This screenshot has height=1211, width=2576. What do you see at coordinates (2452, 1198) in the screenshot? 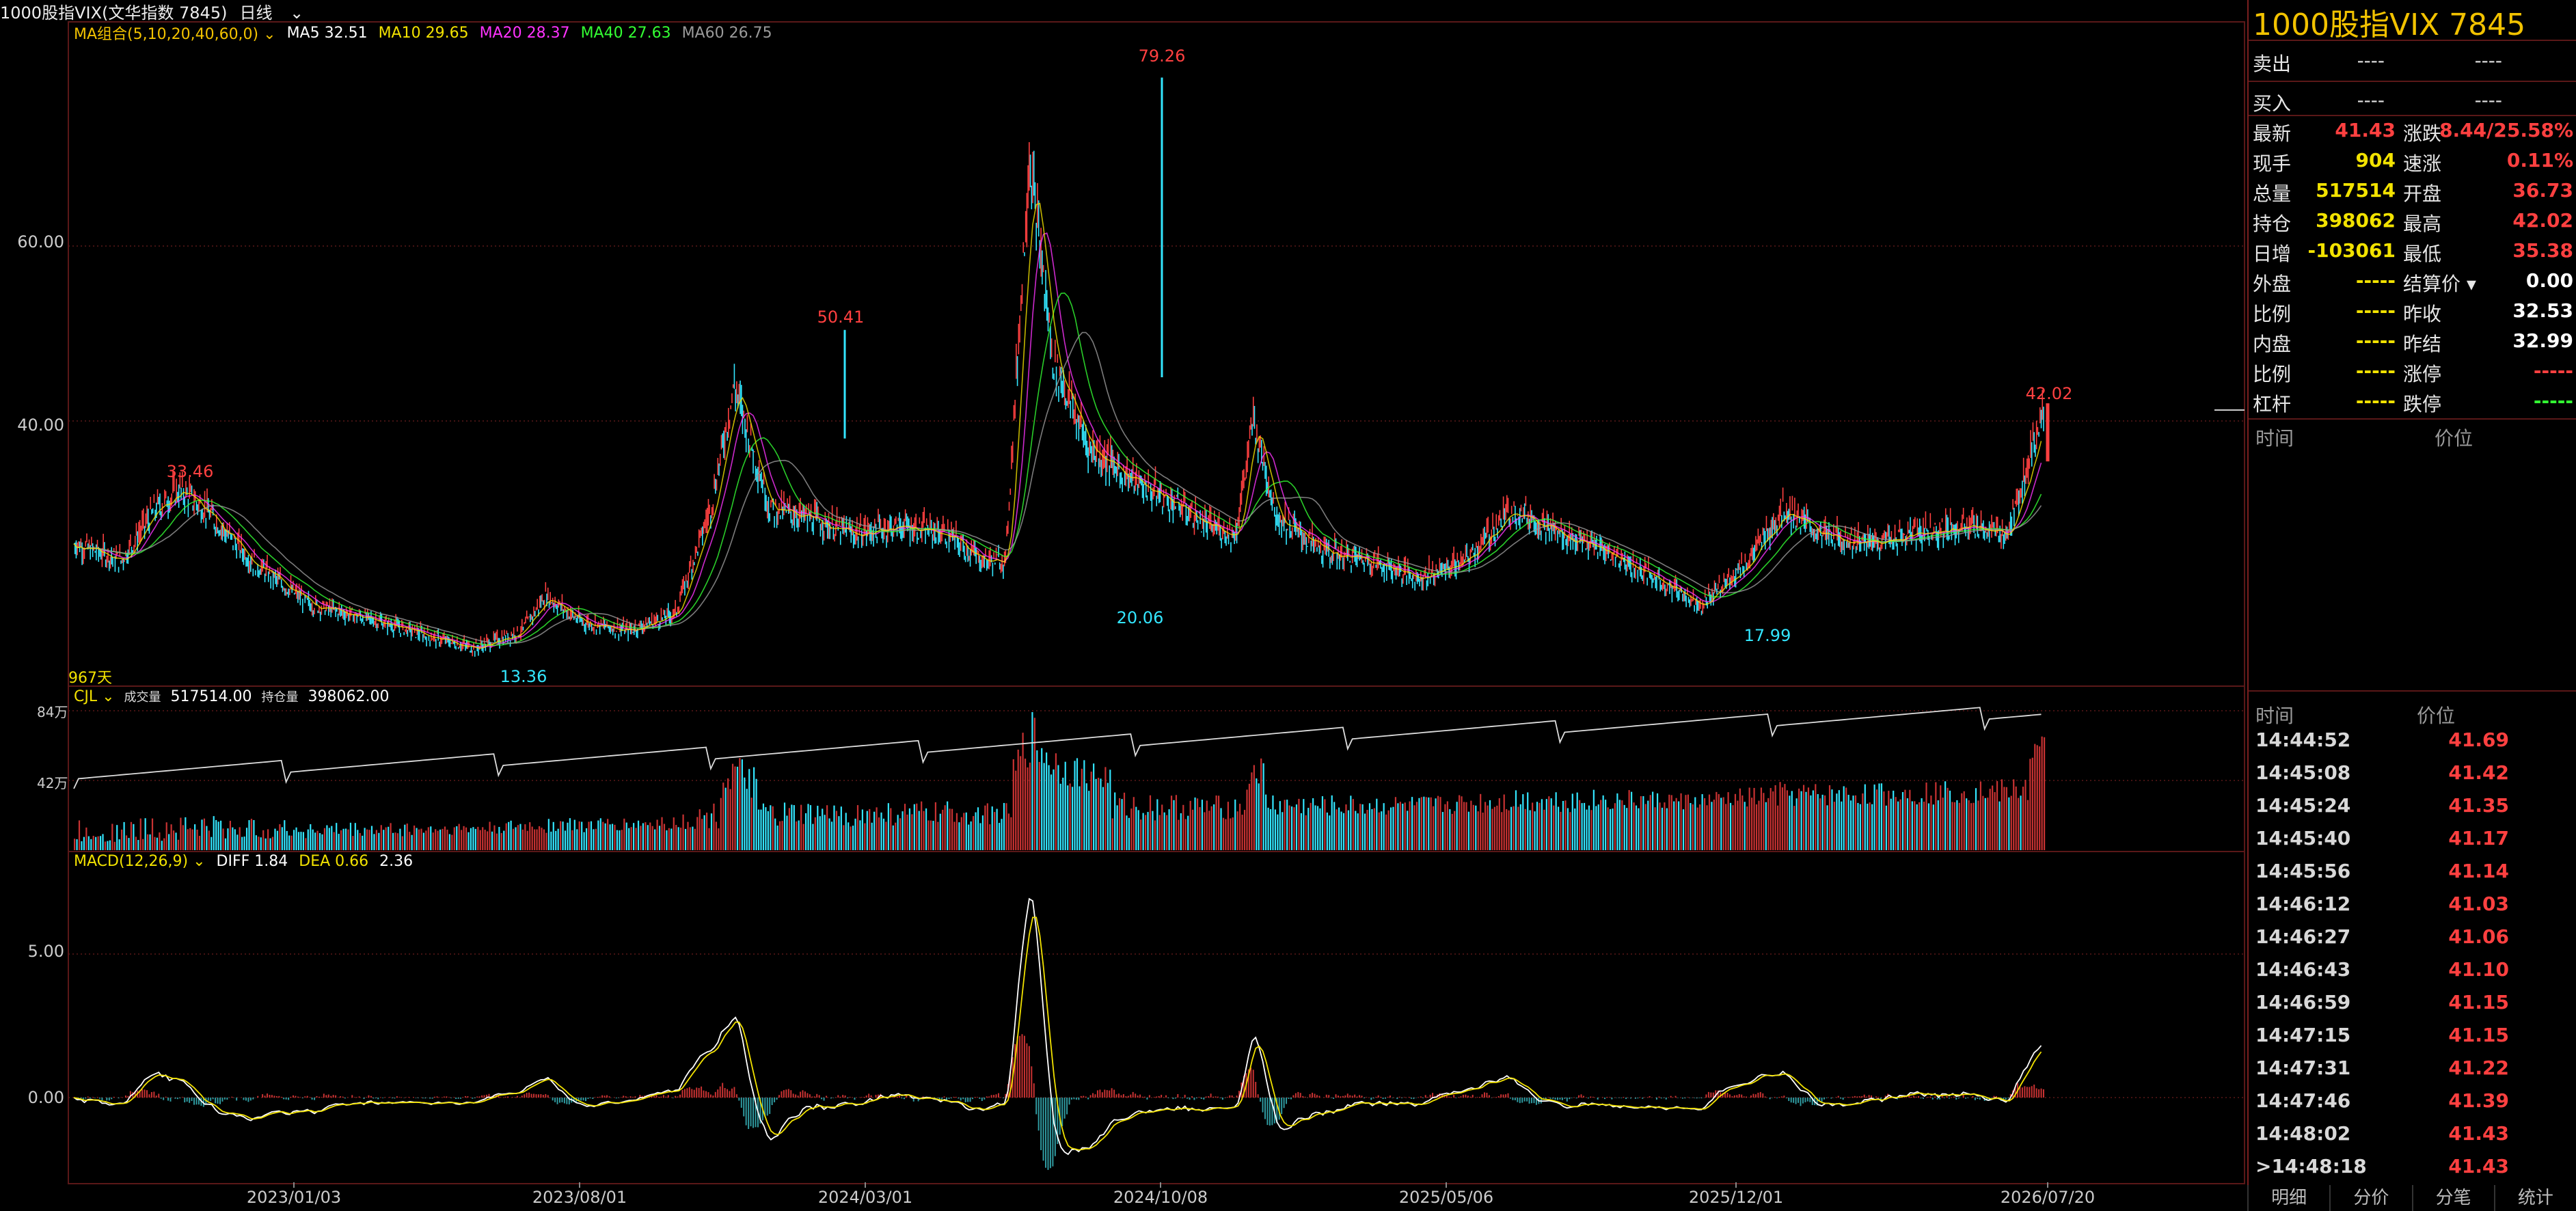
I see `tab-分笔: 分笔` at bounding box center [2452, 1198].